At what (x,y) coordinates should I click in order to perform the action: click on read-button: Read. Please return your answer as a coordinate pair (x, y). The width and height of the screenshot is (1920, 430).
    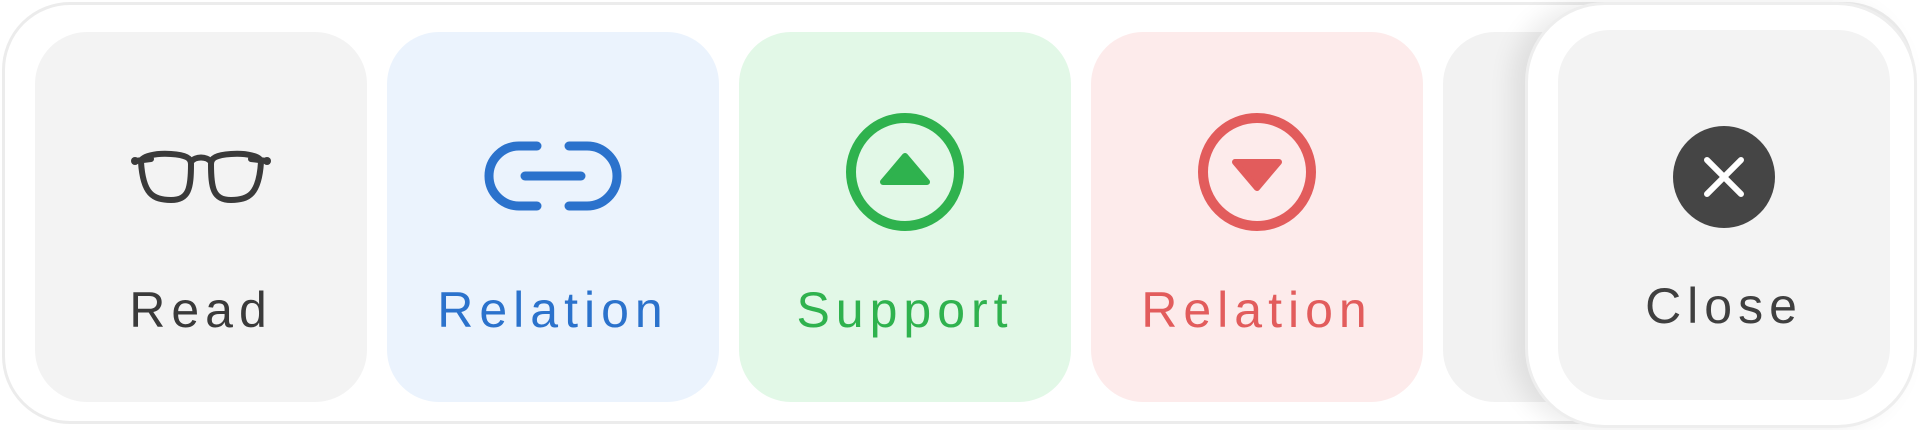
    Looking at the image, I should click on (201, 217).